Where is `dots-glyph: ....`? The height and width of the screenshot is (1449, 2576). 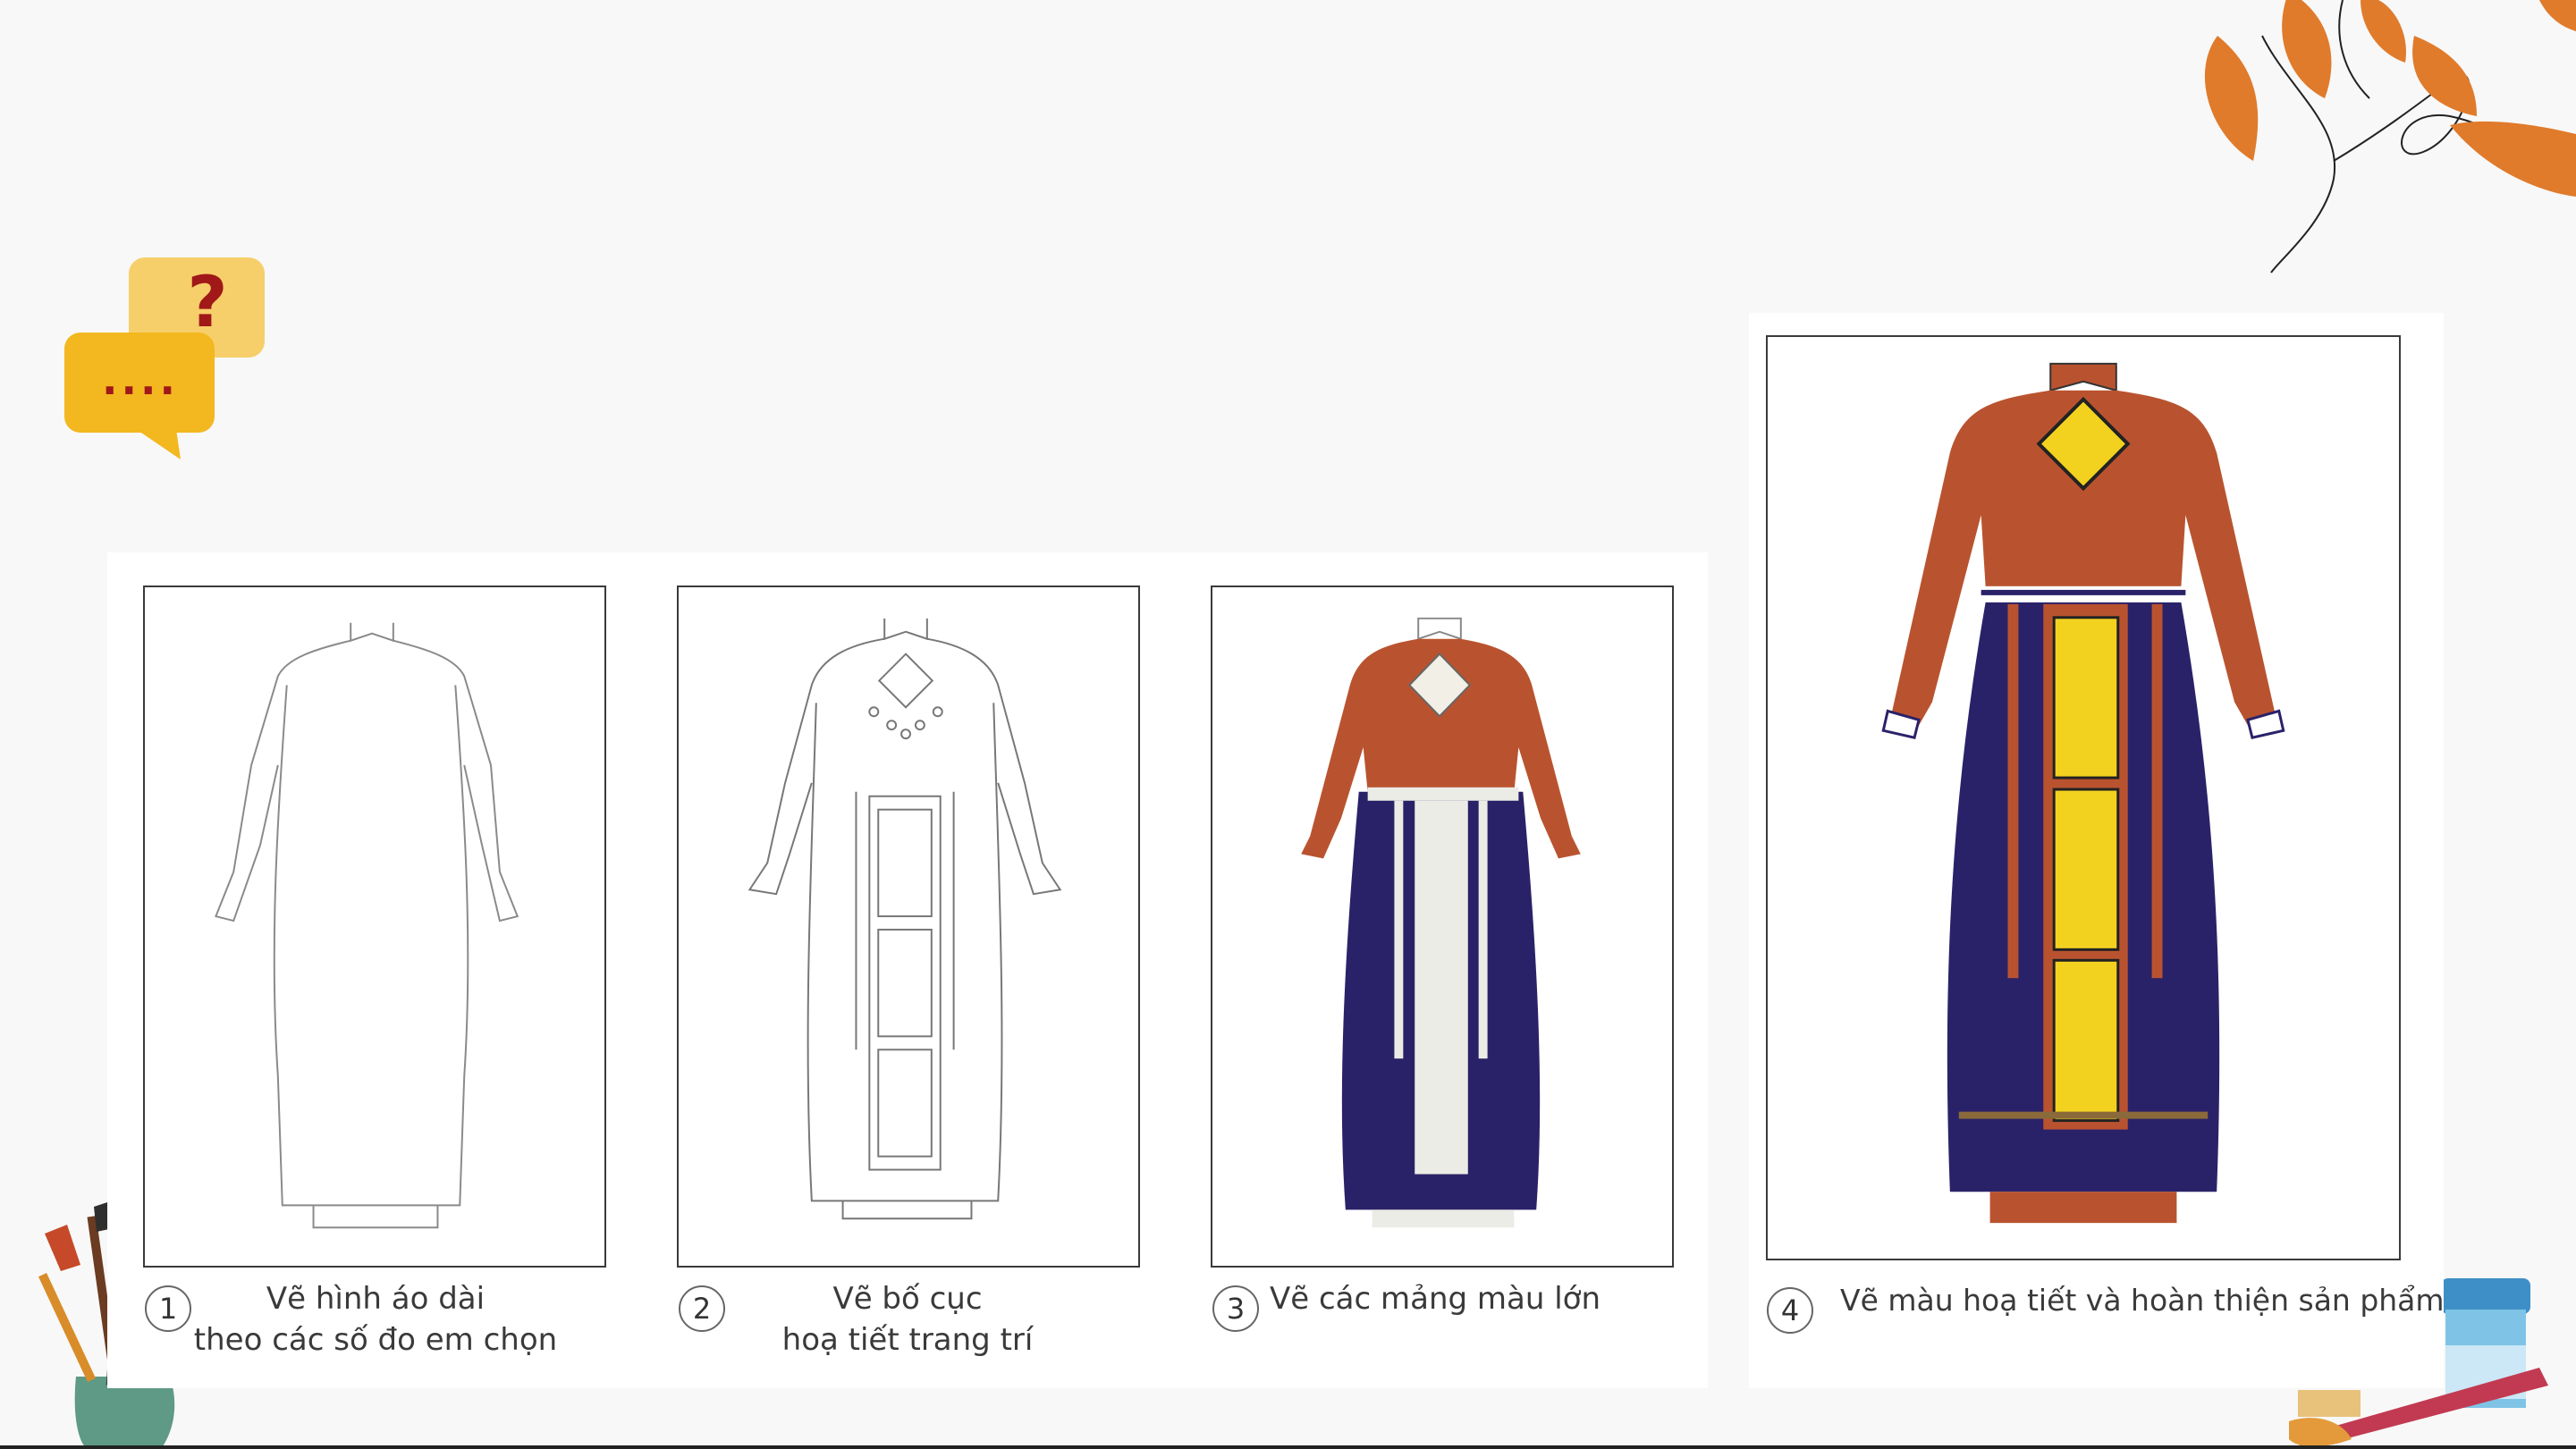 dots-glyph: .... is located at coordinates (140, 380).